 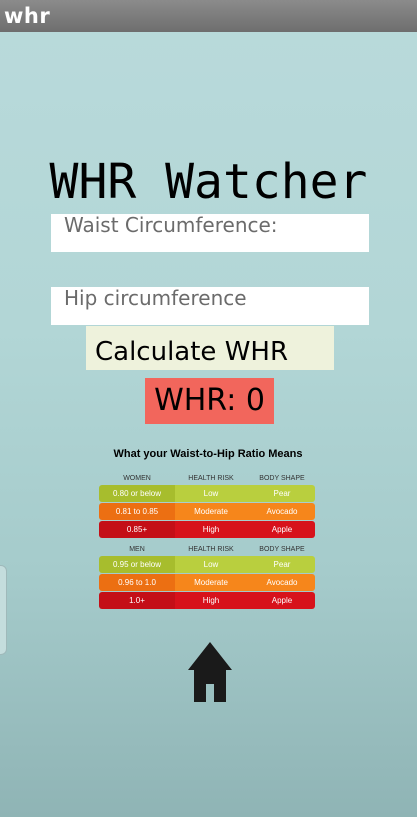 I want to click on chart-title: What your Waist-to-Hip Ratio Means, so click(x=208, y=454).